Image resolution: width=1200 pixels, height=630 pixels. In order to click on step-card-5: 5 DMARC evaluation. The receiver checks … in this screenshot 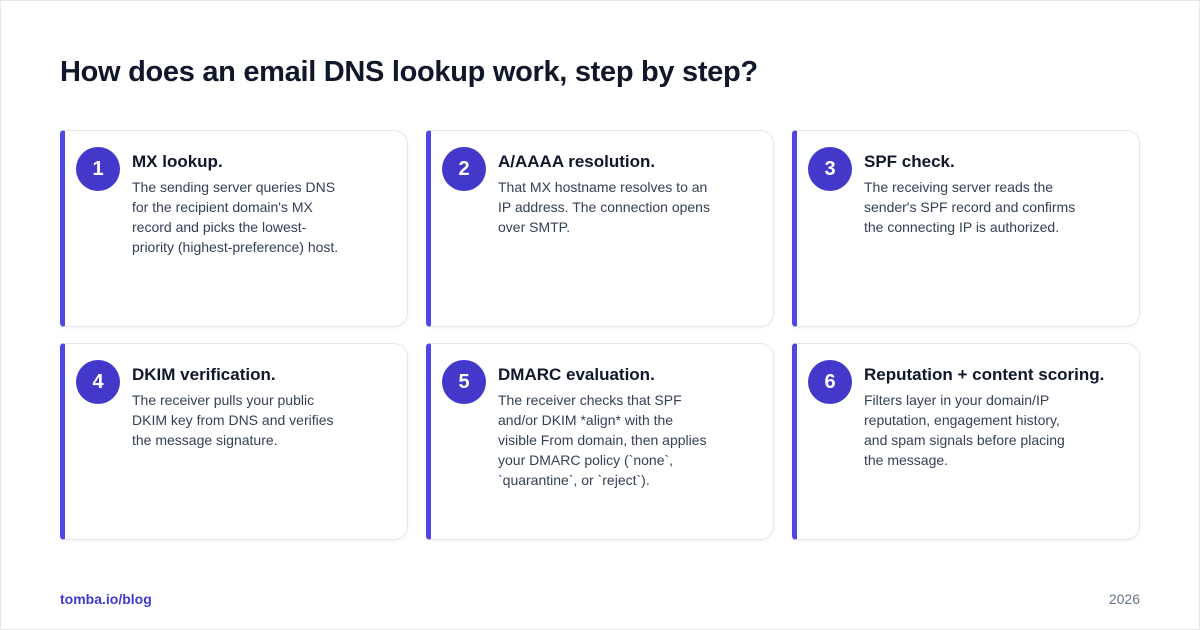, I will do `click(600, 441)`.